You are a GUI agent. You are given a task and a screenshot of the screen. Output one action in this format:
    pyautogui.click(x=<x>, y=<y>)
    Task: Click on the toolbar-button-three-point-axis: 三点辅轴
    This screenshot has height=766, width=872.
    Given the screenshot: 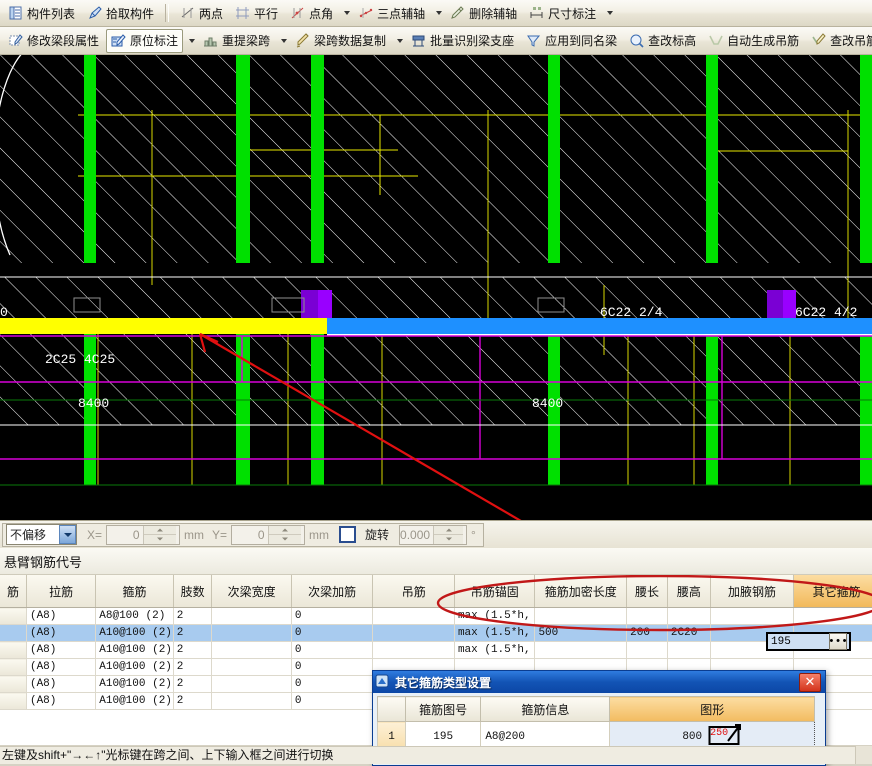 What is the action you would take?
    pyautogui.click(x=391, y=13)
    